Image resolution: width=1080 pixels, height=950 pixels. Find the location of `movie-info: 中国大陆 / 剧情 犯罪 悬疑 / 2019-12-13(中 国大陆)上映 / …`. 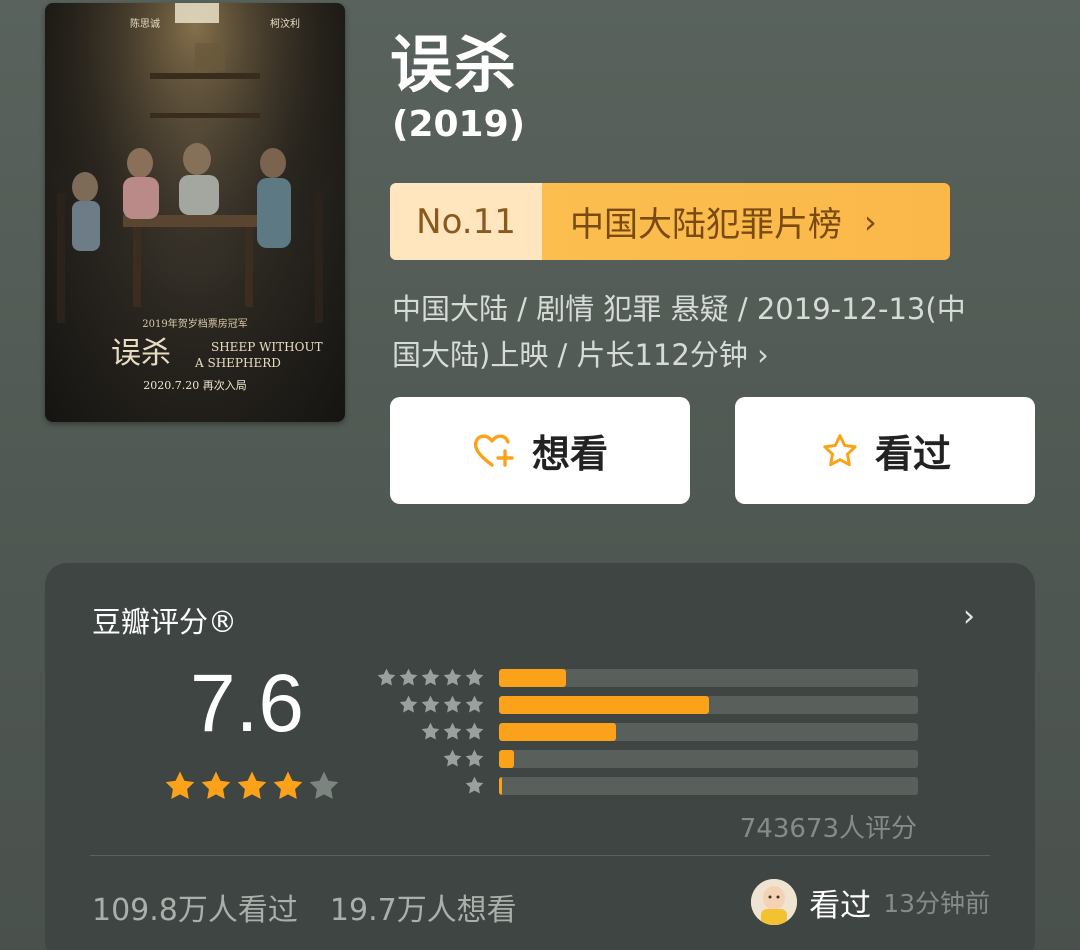

movie-info: 中国大陆 / 剧情 犯罪 悬疑 / 2019-12-13(中 国大陆)上映 / … is located at coordinates (712, 332).